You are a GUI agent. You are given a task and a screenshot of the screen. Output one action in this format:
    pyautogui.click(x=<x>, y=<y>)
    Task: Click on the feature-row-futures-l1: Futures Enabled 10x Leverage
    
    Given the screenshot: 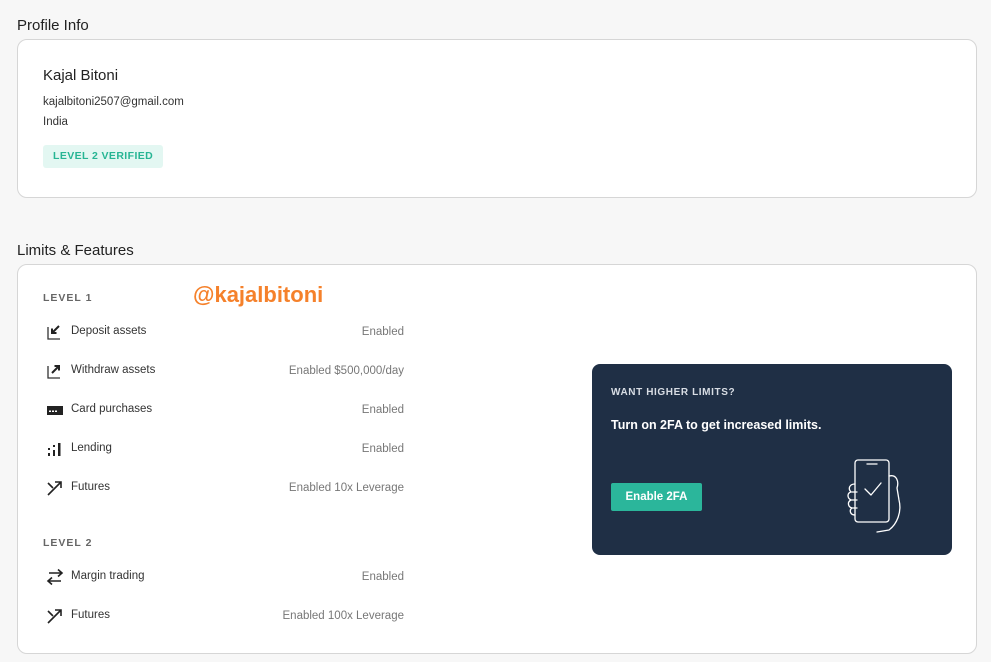 What is the action you would take?
    pyautogui.click(x=225, y=489)
    